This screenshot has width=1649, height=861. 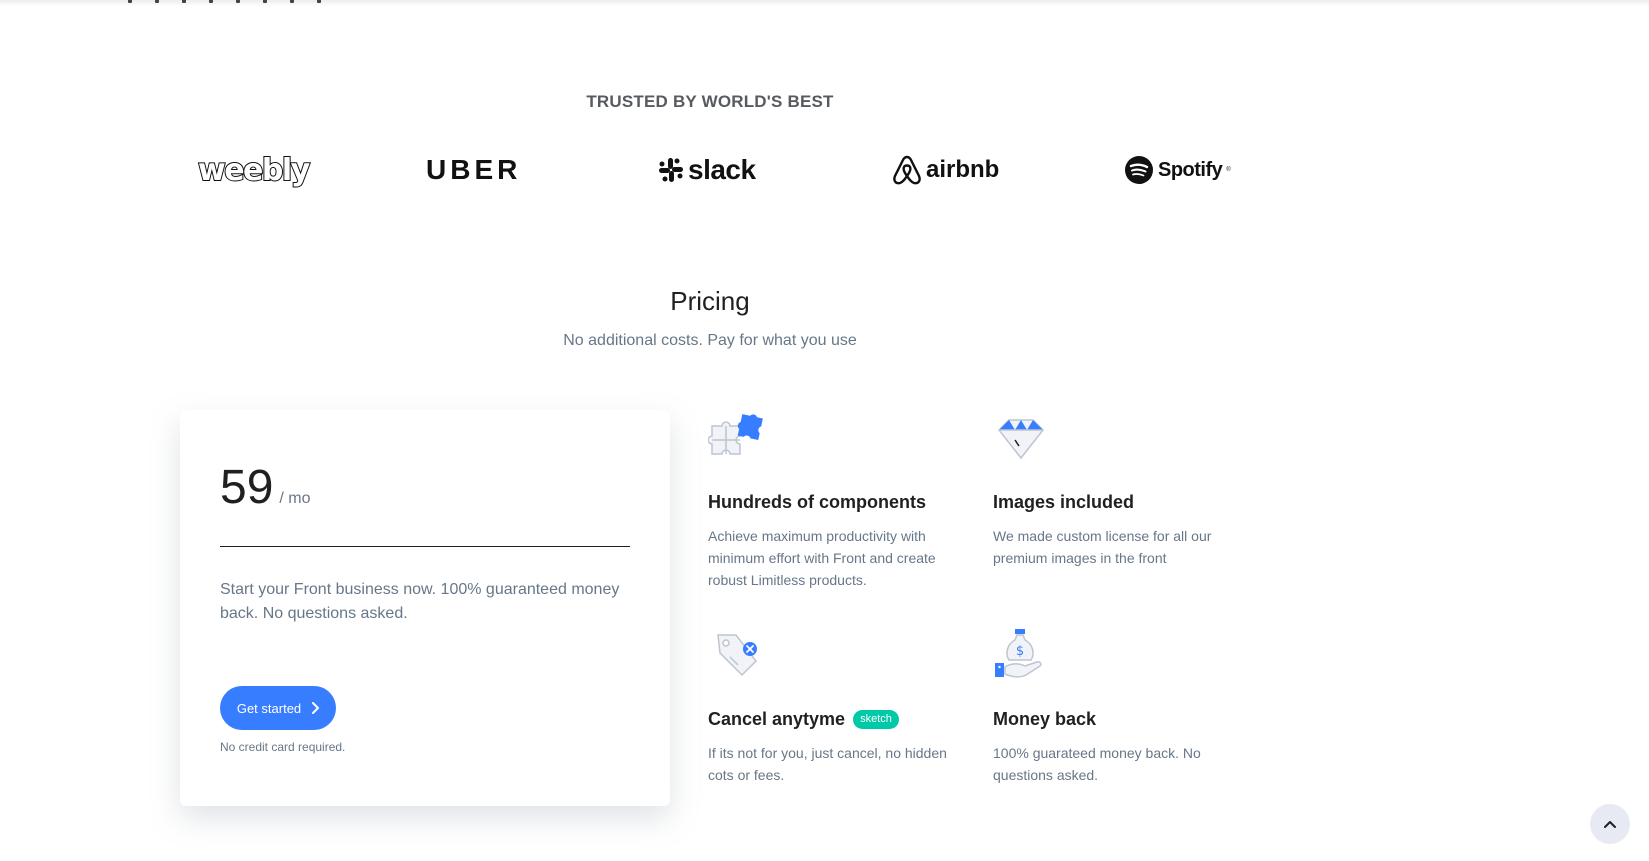 What do you see at coordinates (907, 170) in the screenshot?
I see `airbnb-icon` at bounding box center [907, 170].